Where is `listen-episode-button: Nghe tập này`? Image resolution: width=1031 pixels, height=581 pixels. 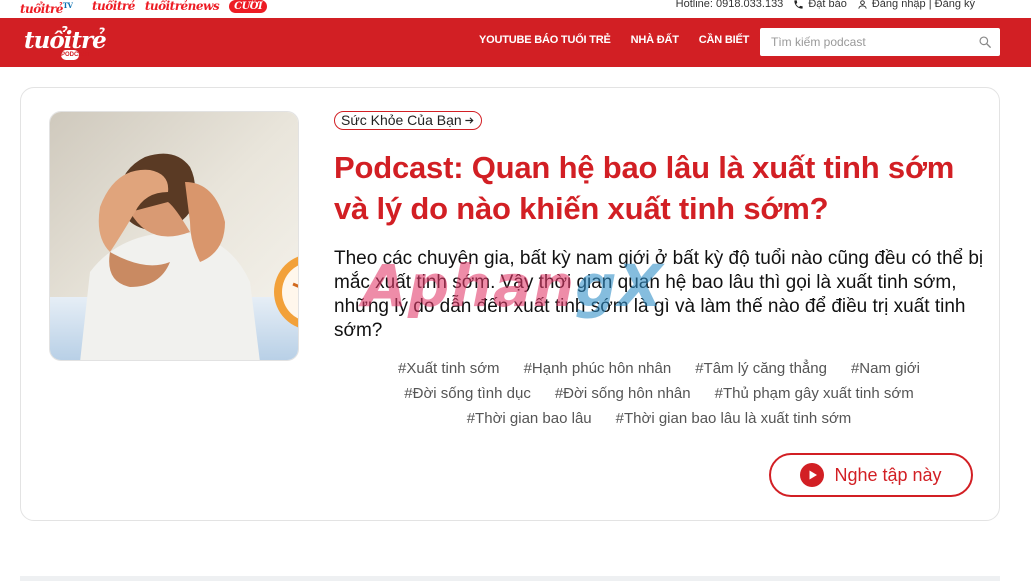 listen-episode-button: Nghe tập này is located at coordinates (871, 475).